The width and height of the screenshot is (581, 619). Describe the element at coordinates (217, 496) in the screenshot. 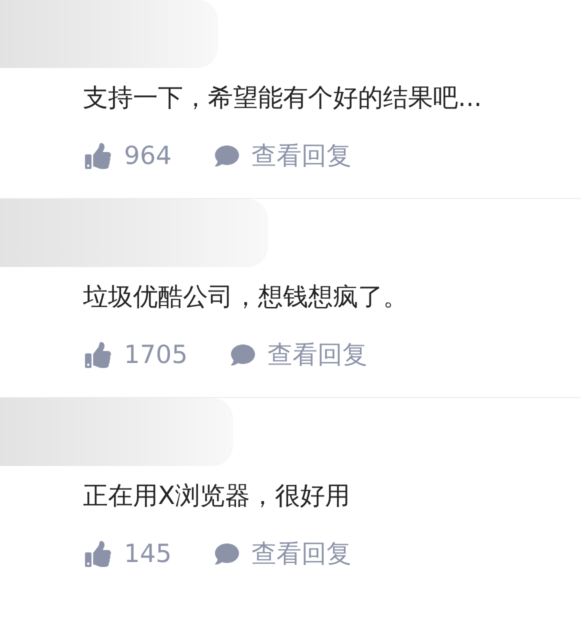

I see `comment-text: 正在用X浏览器，很好用` at that location.